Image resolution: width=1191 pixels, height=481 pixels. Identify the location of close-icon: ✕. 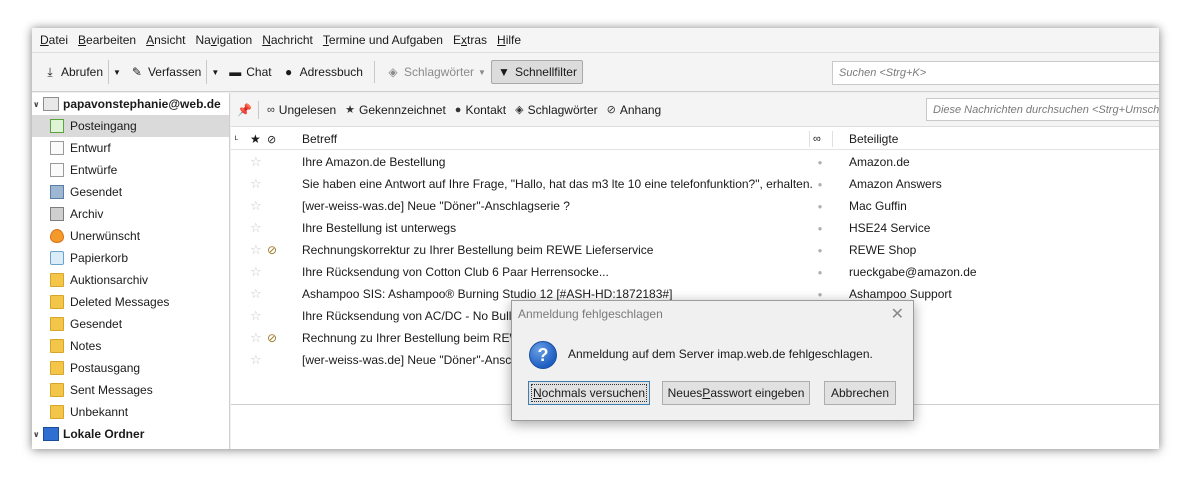
(897, 314).